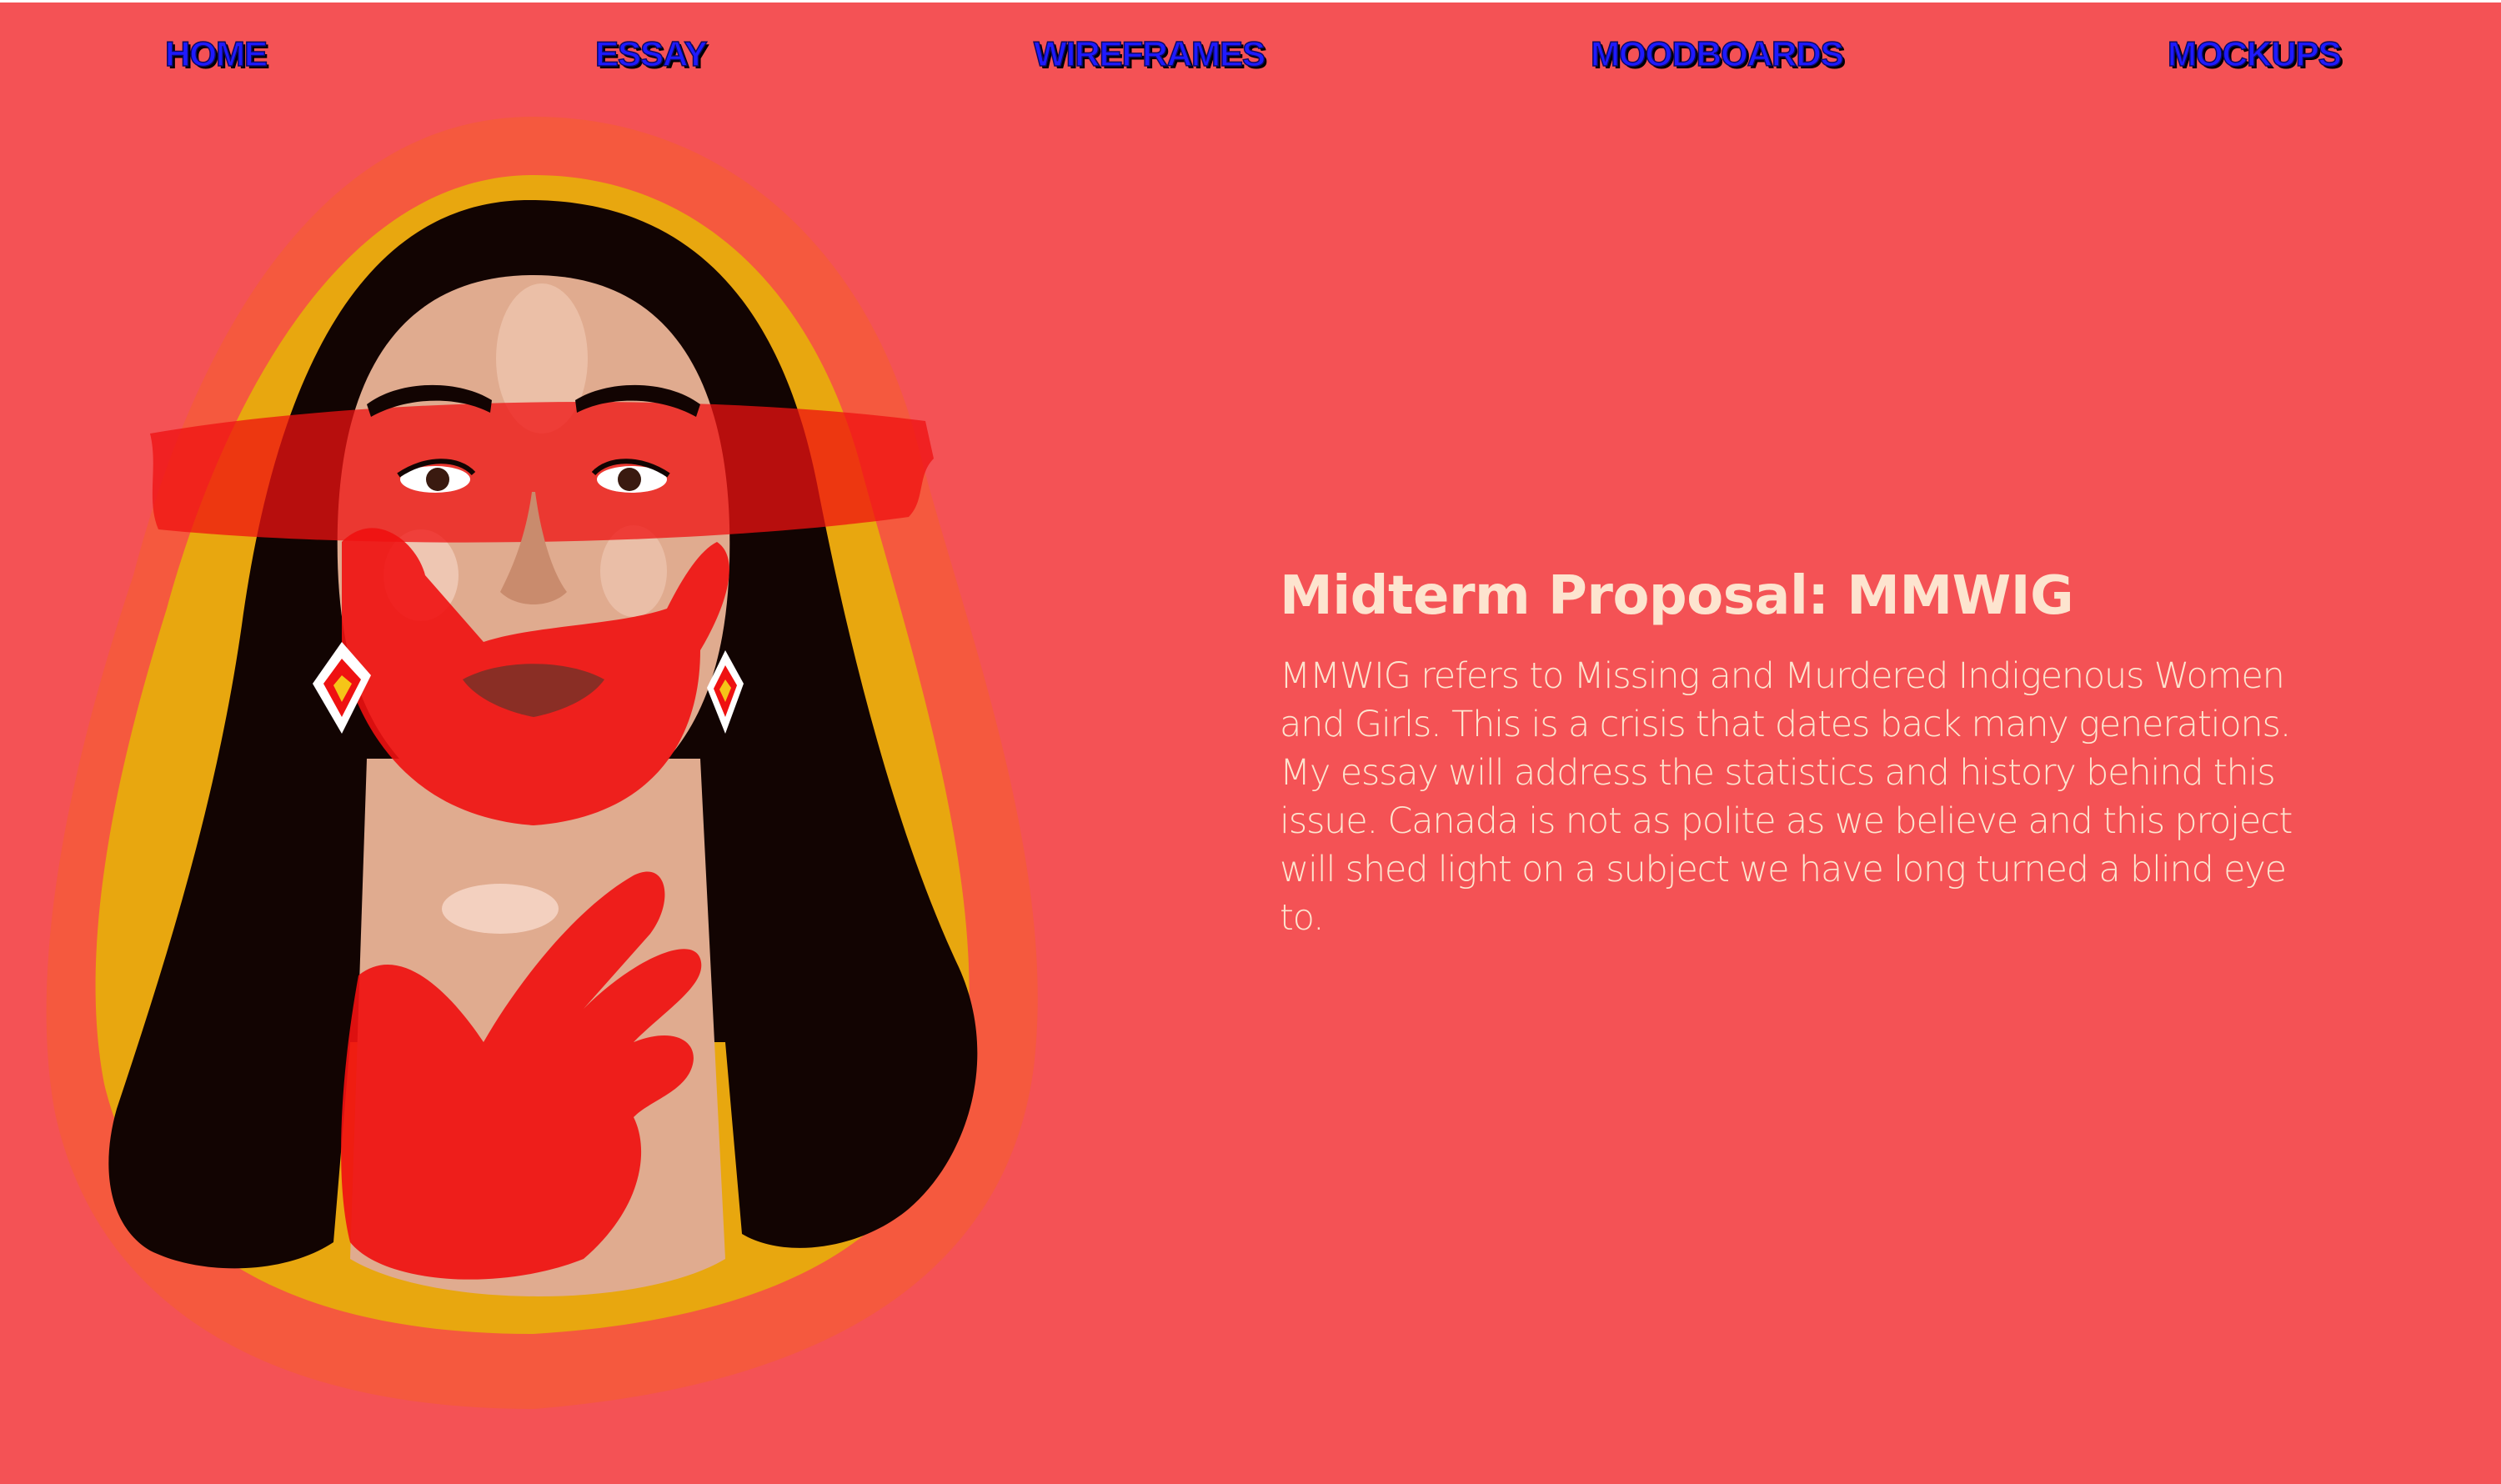 The width and height of the screenshot is (2501, 1484). I want to click on page-title: Midterm Proposal: MMWIG, so click(1677, 596).